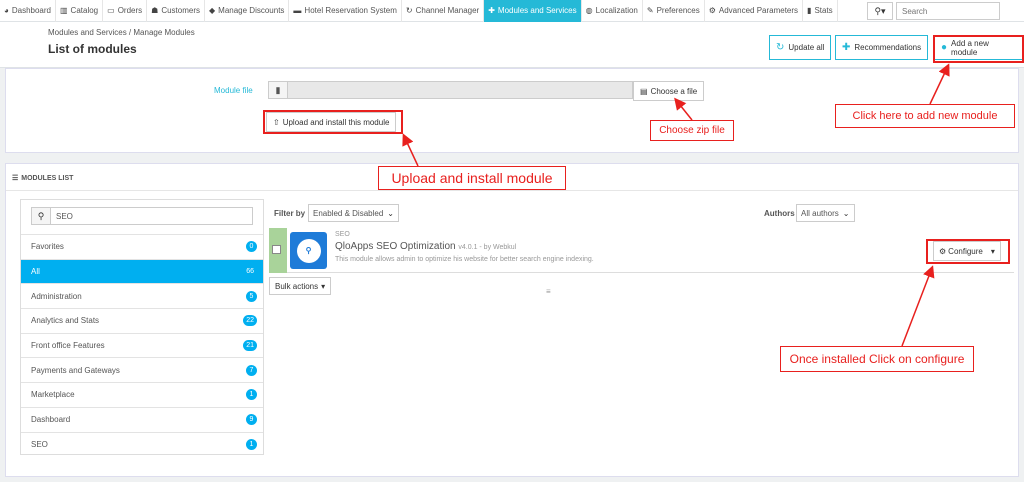  I want to click on nav-item-catalog: ▥ Catalog, so click(80, 11).